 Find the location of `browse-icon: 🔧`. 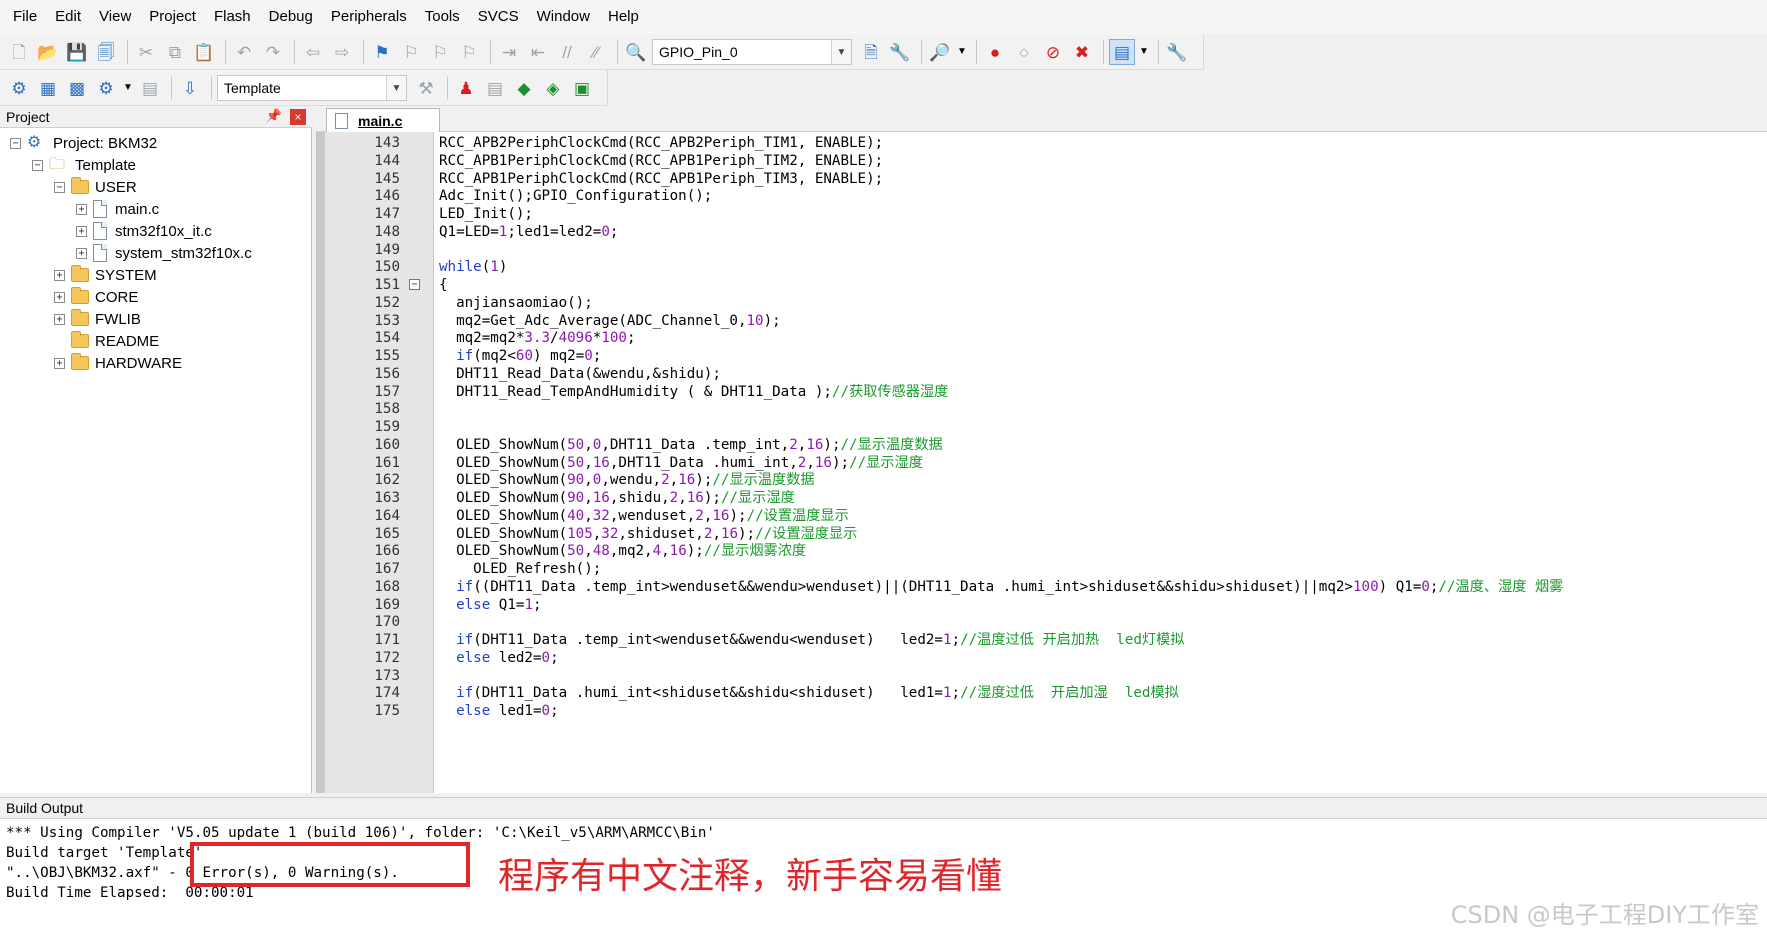

browse-icon: 🔧 is located at coordinates (900, 52).